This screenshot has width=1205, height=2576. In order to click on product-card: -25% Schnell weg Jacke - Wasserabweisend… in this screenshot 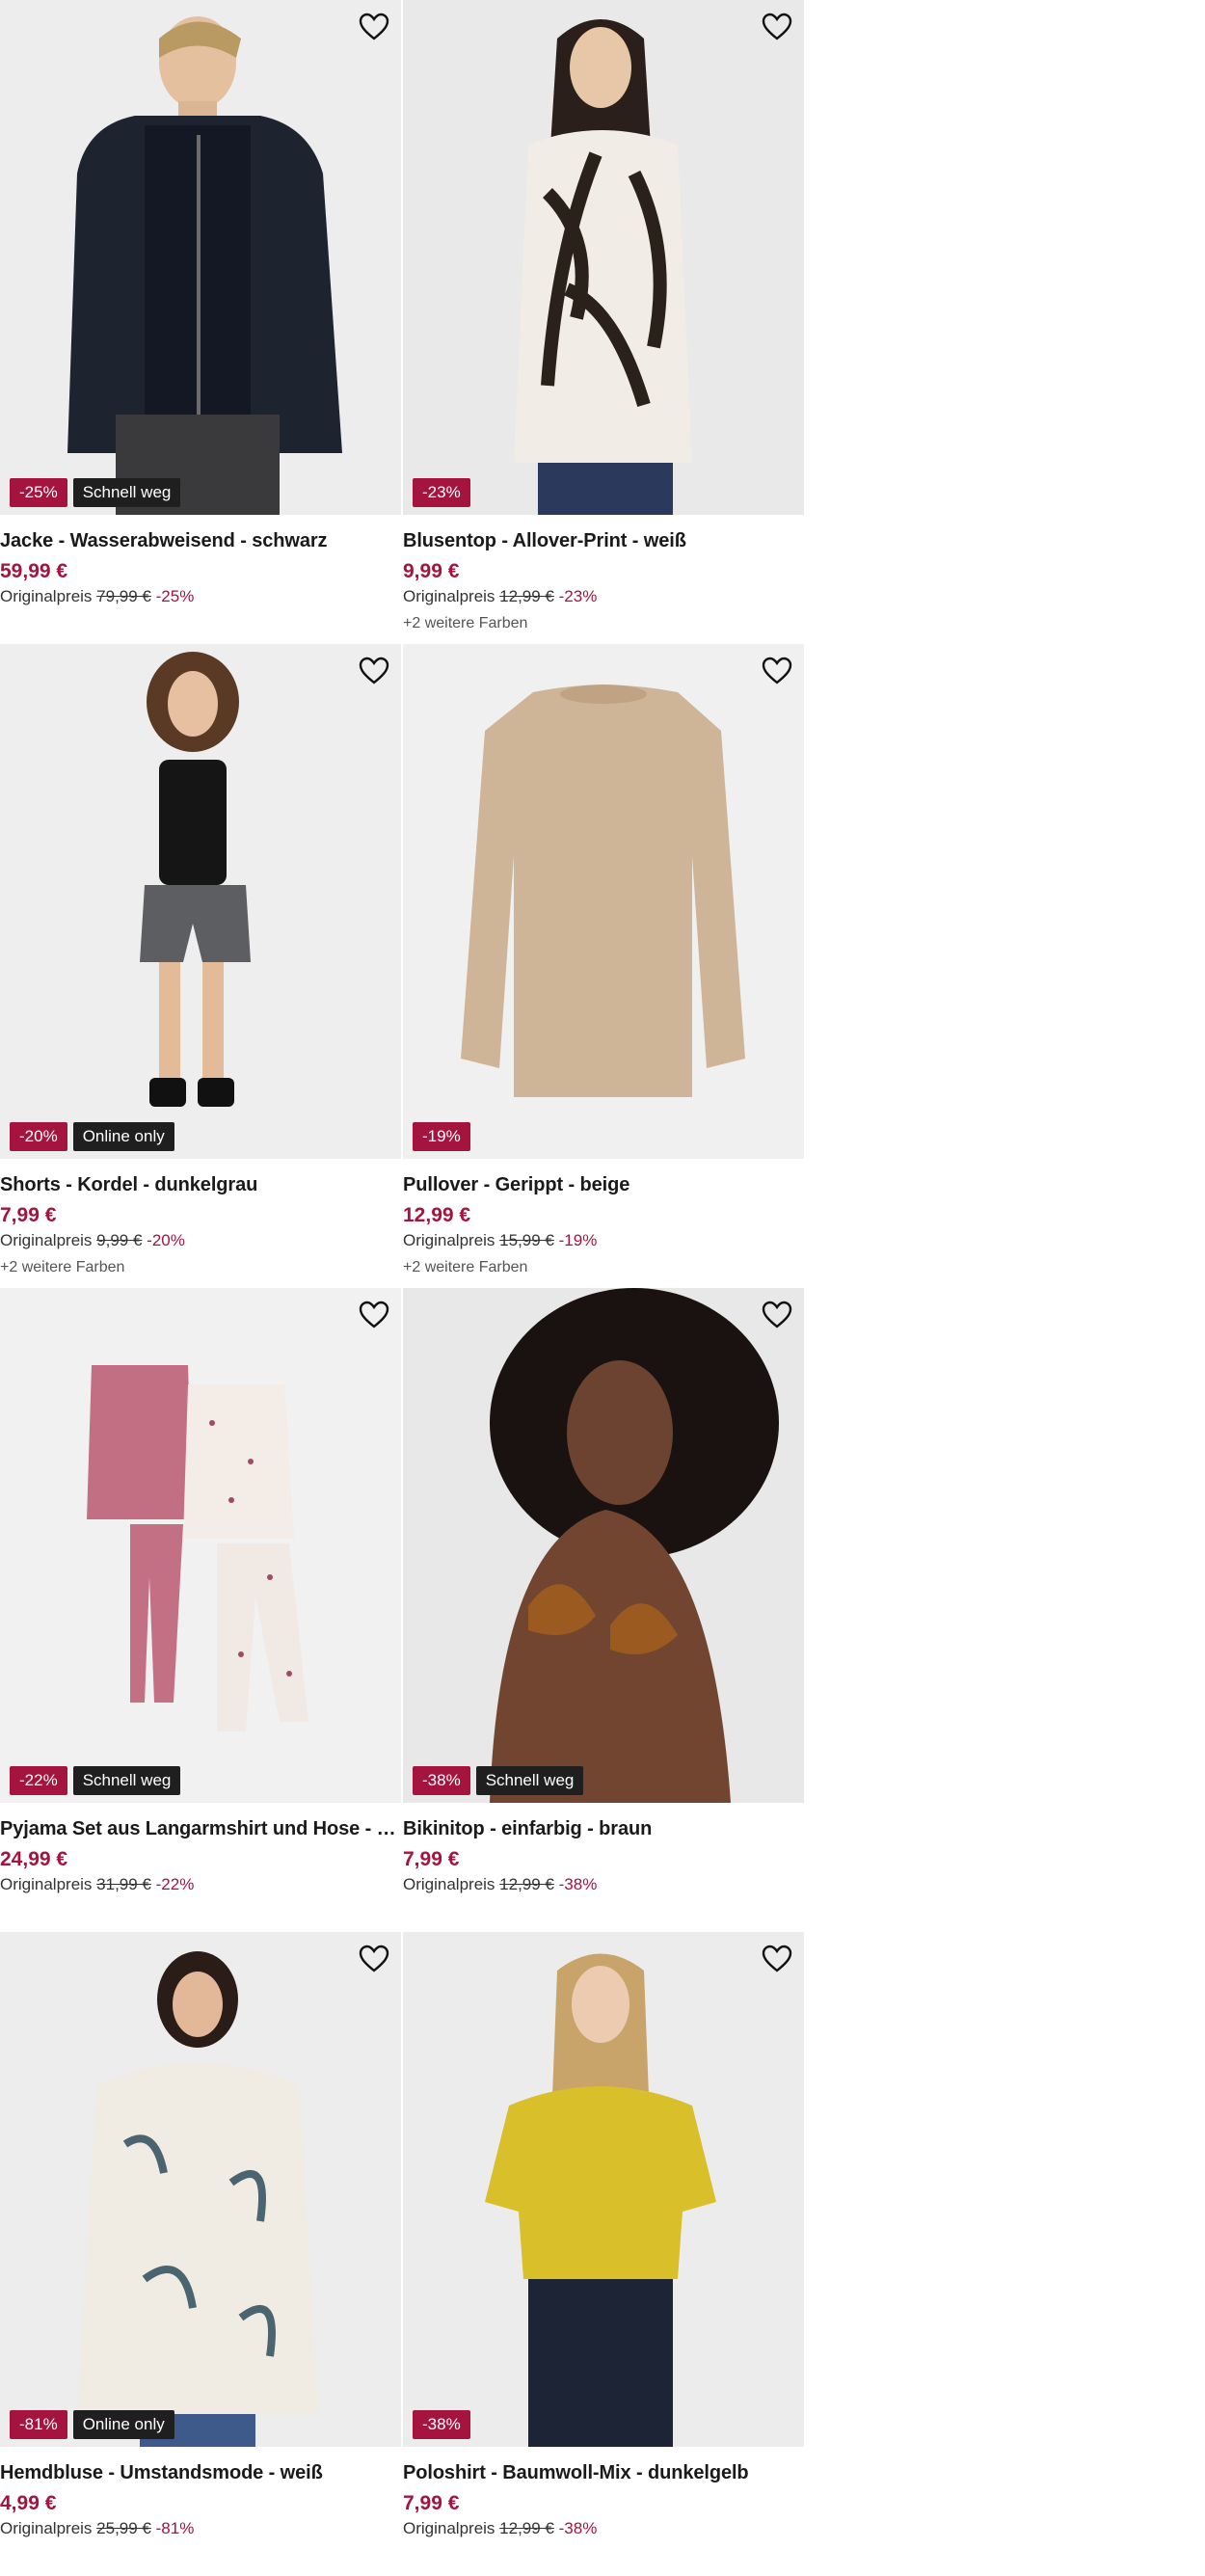, I will do `click(201, 322)`.